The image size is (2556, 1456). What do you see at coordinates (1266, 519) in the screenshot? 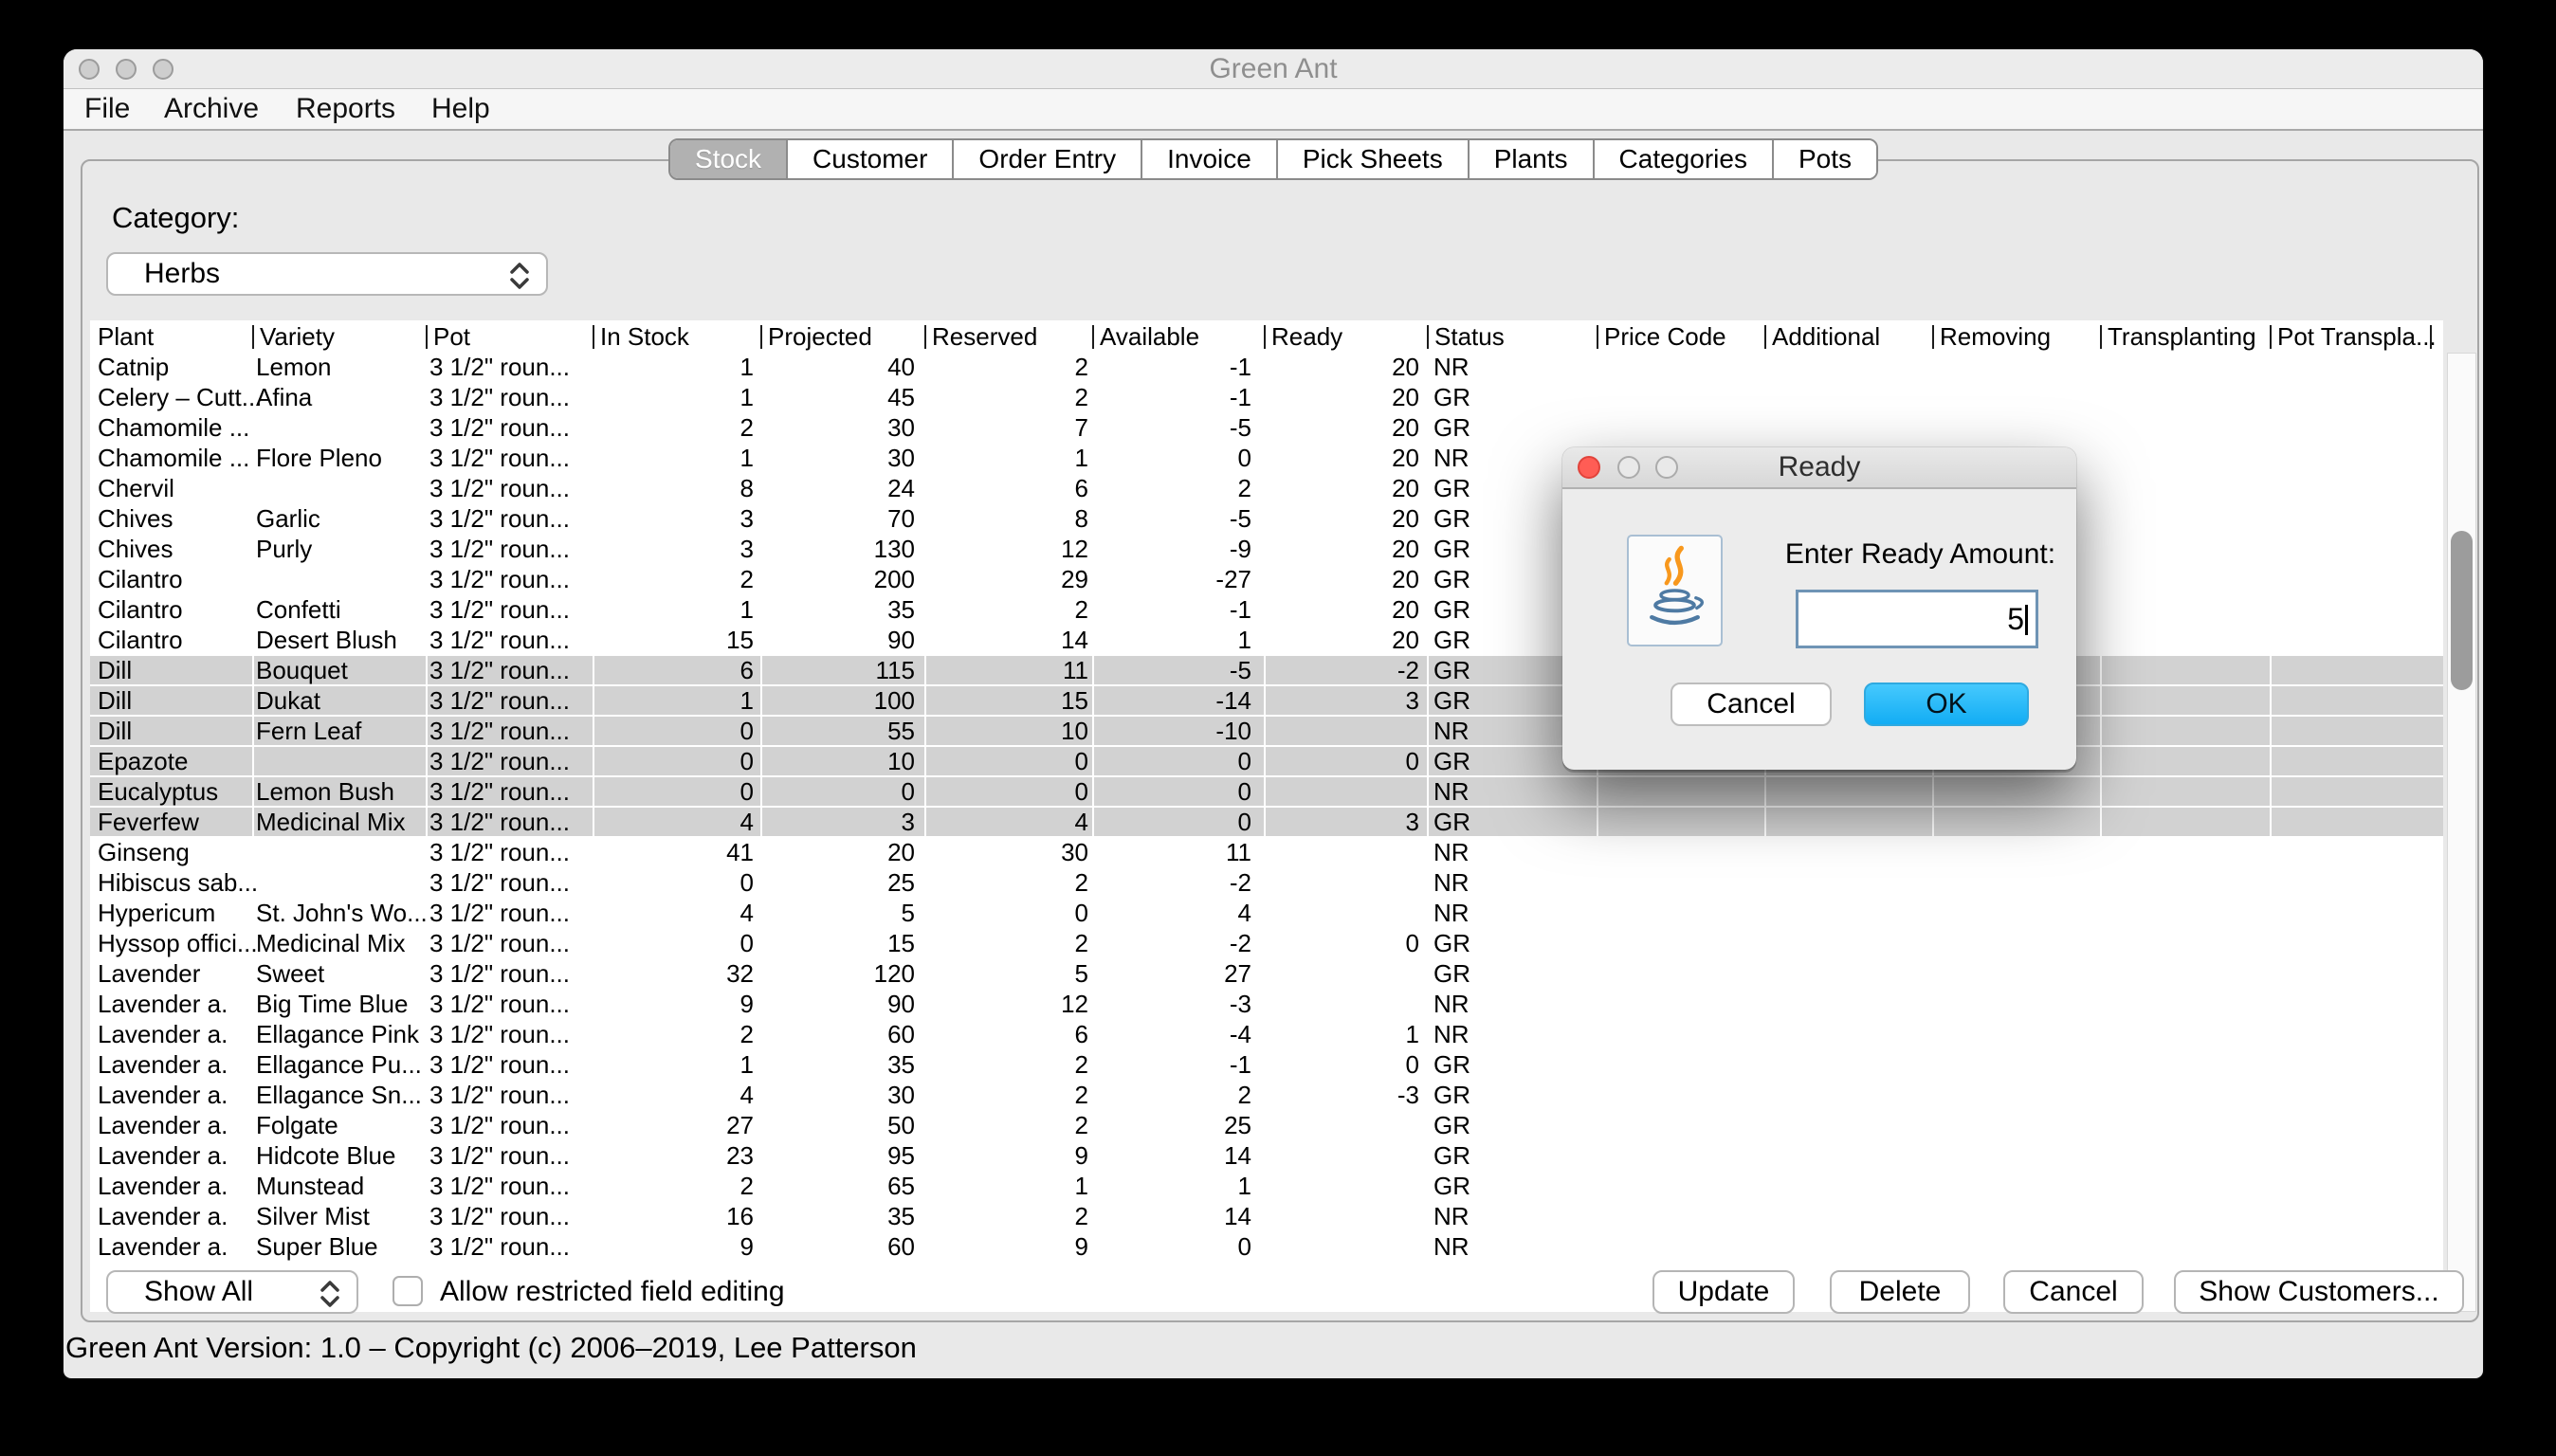
I see `table-row: Chives Garlic 3 1/2" roun... 3 70 8 -5 20 GR` at bounding box center [1266, 519].